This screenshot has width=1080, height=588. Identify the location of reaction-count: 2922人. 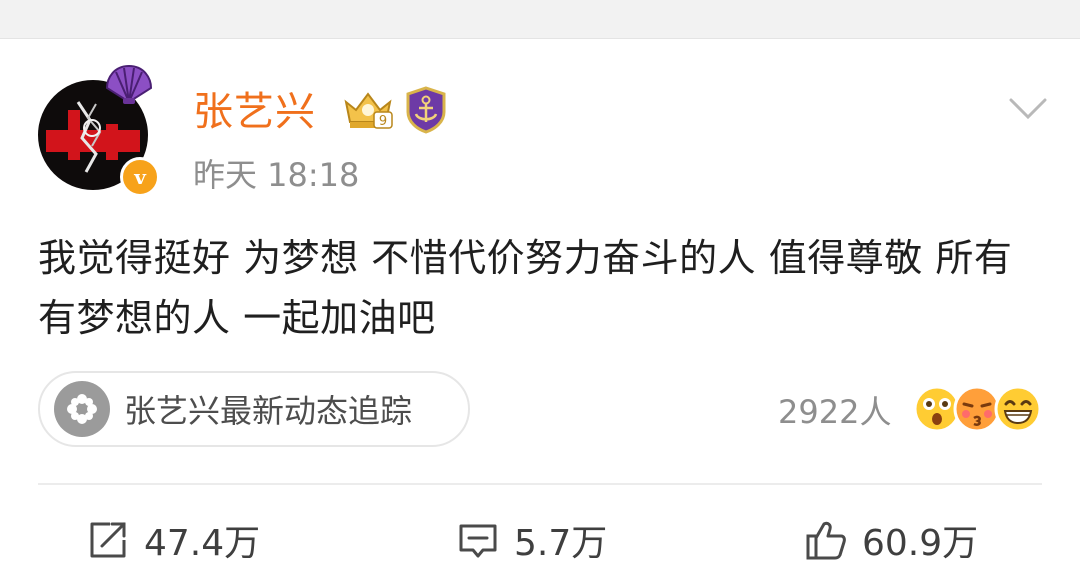
(834, 412).